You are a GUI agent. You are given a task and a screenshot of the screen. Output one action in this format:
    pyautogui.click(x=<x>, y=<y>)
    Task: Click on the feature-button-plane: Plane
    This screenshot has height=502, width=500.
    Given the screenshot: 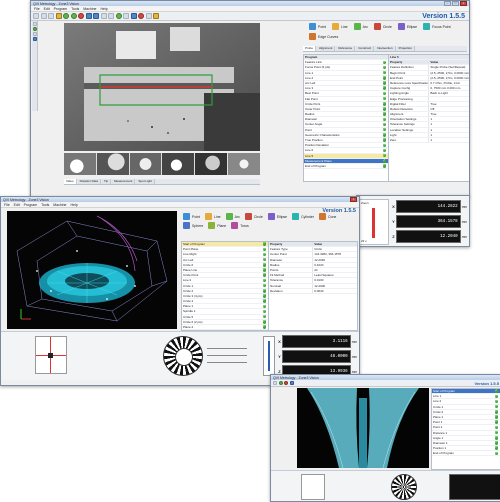 What is the action you would take?
    pyautogui.click(x=217, y=225)
    